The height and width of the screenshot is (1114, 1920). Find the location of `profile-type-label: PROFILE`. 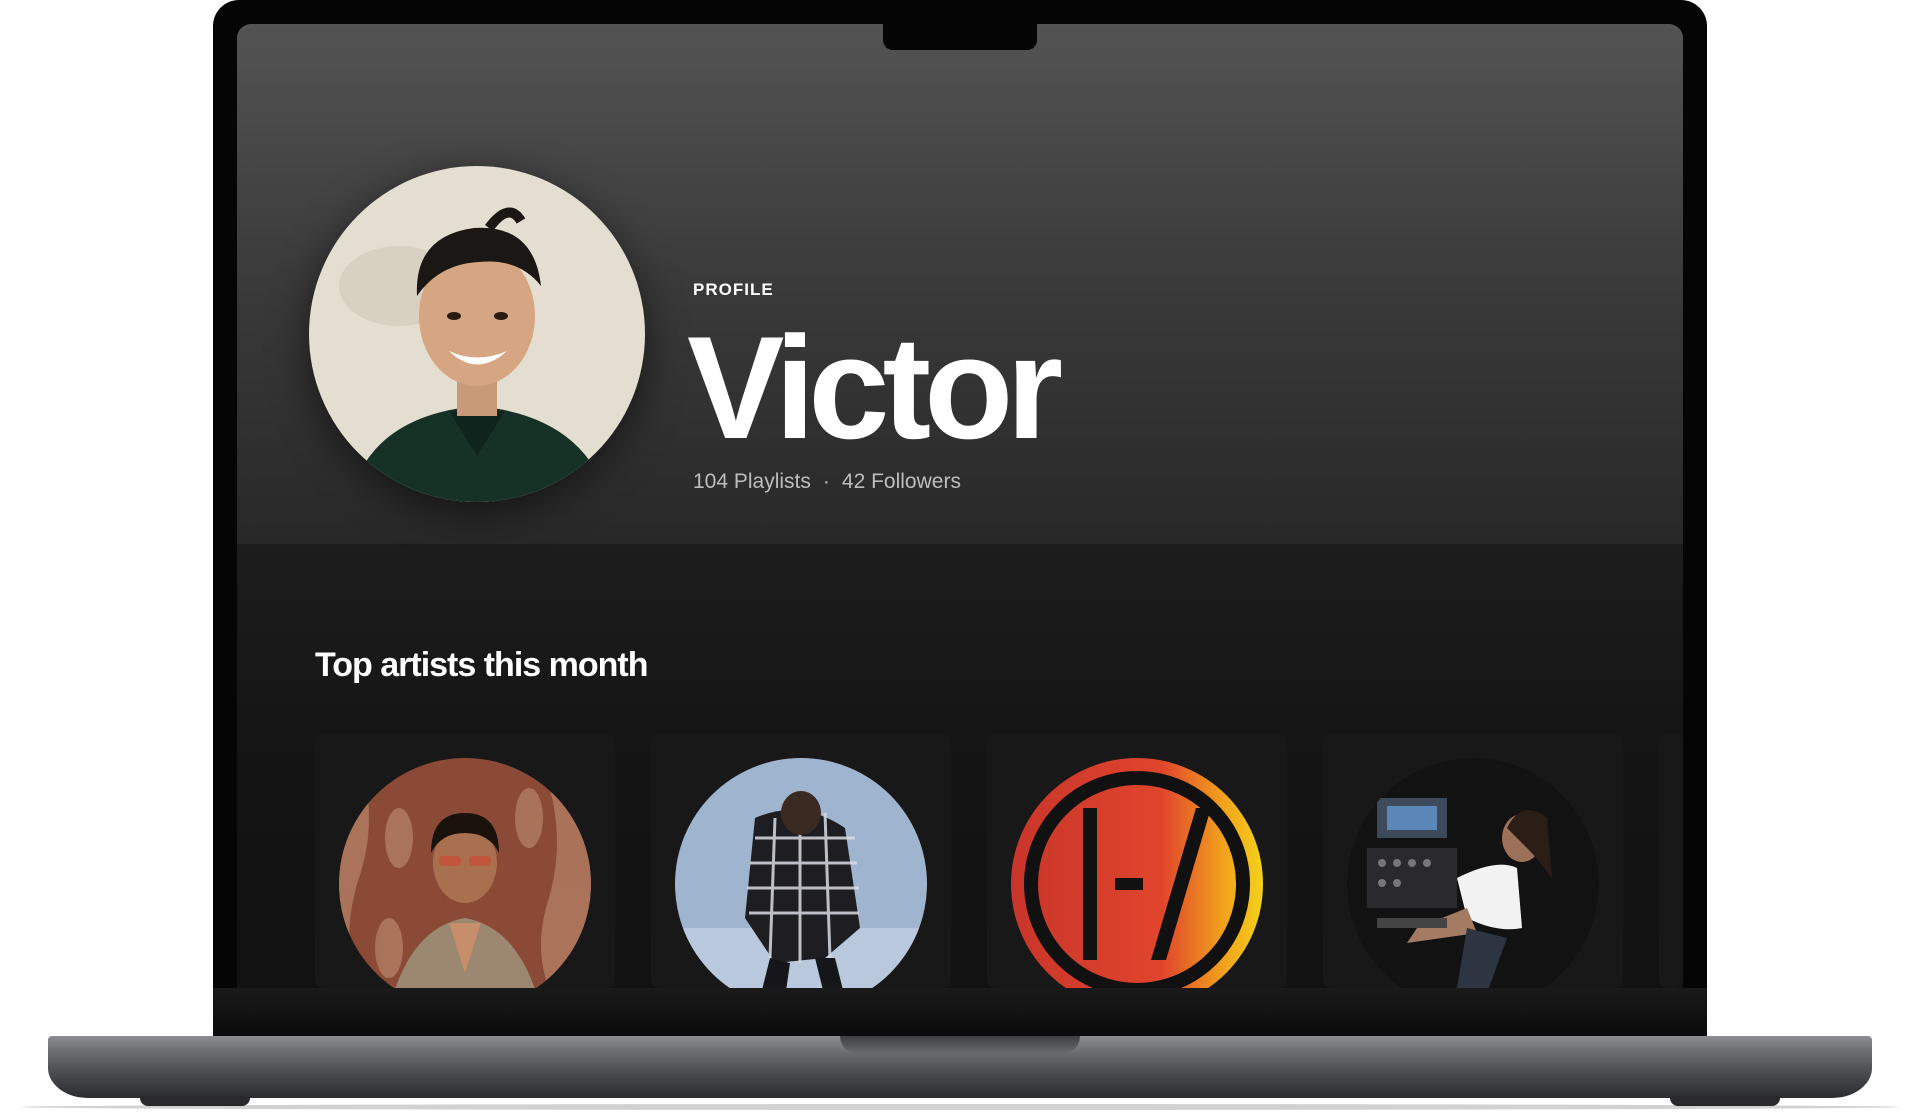

profile-type-label: PROFILE is located at coordinates (733, 289).